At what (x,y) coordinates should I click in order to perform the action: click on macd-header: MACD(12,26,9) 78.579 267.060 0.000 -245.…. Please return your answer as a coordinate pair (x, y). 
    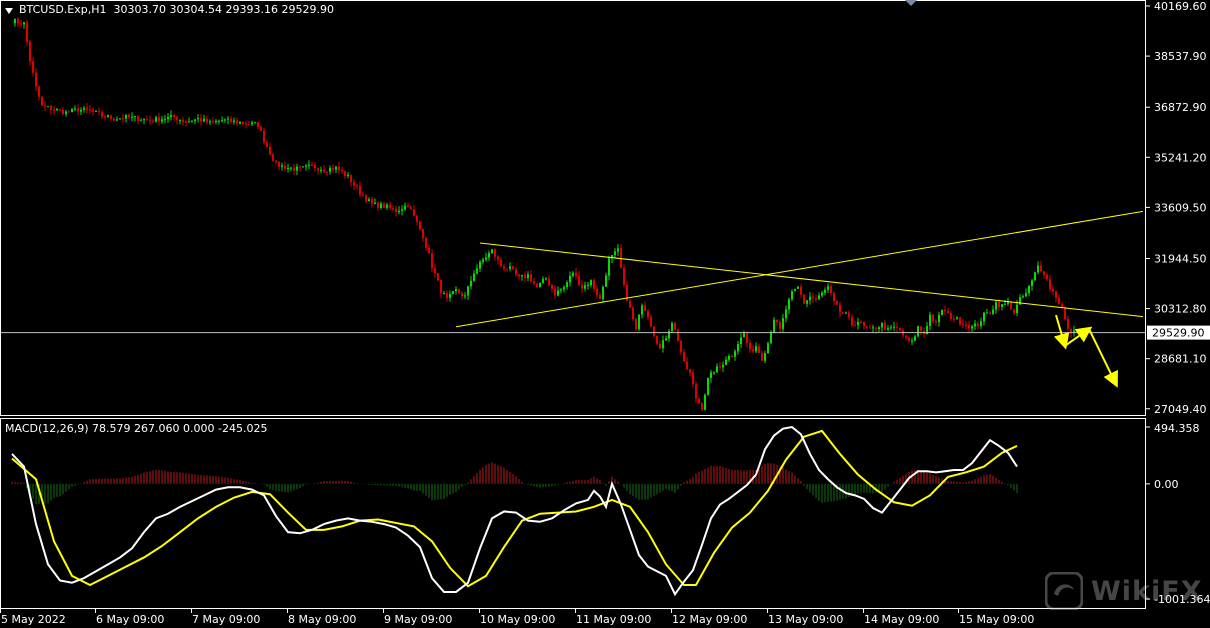
    Looking at the image, I should click on (136, 428).